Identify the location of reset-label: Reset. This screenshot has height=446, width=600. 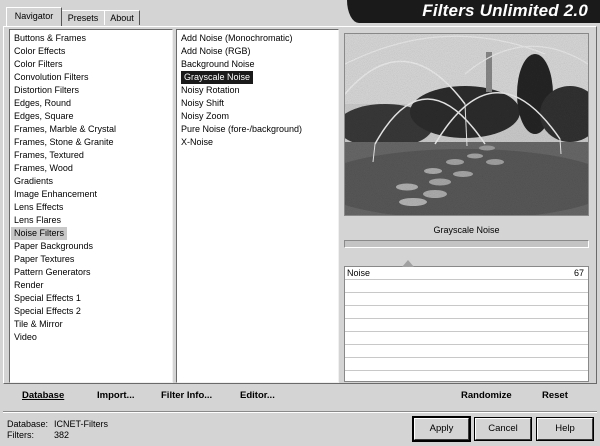
(555, 395).